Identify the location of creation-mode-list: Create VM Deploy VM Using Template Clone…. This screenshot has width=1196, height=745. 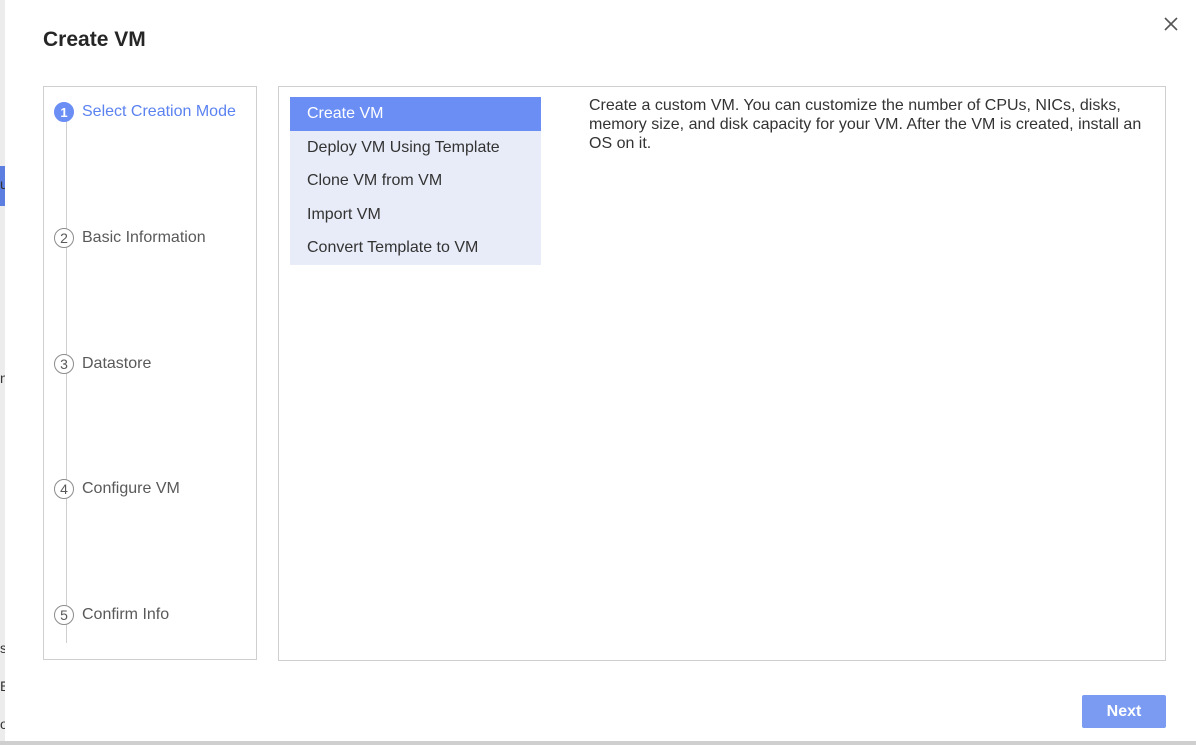
(415, 181).